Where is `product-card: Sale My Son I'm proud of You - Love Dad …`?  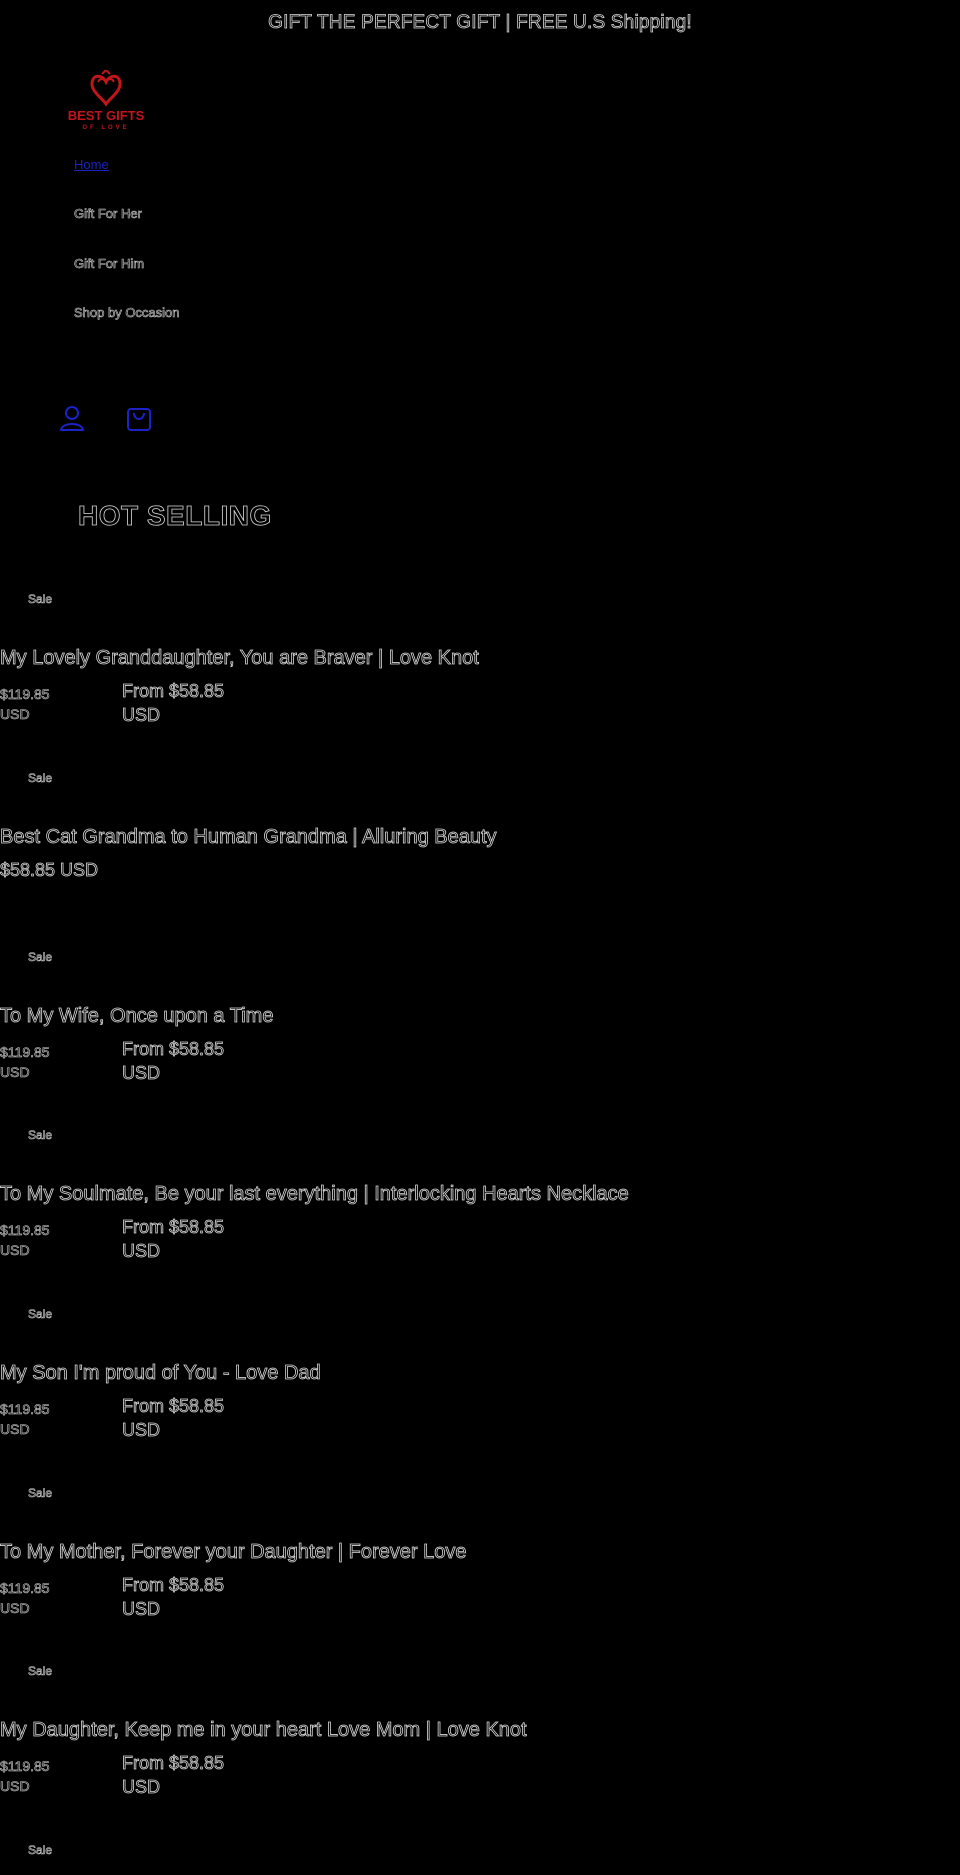 product-card: Sale My Son I'm proud of You - Love Dad … is located at coordinates (480, 1382).